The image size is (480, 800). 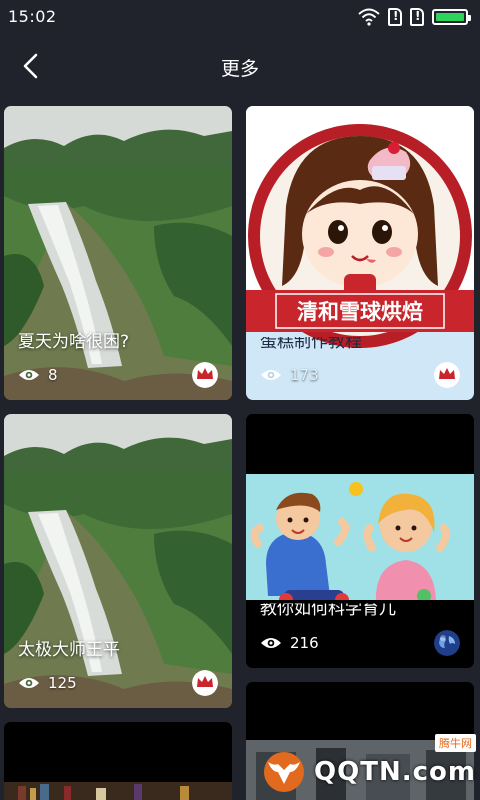 I want to click on view-count: 125, so click(x=47, y=683).